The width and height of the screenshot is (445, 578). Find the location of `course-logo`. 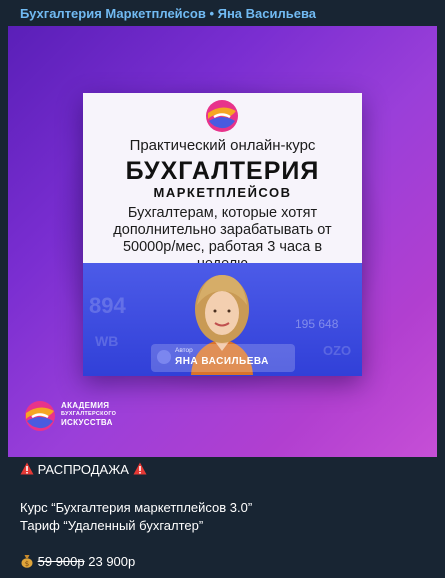

course-logo is located at coordinates (222, 116).